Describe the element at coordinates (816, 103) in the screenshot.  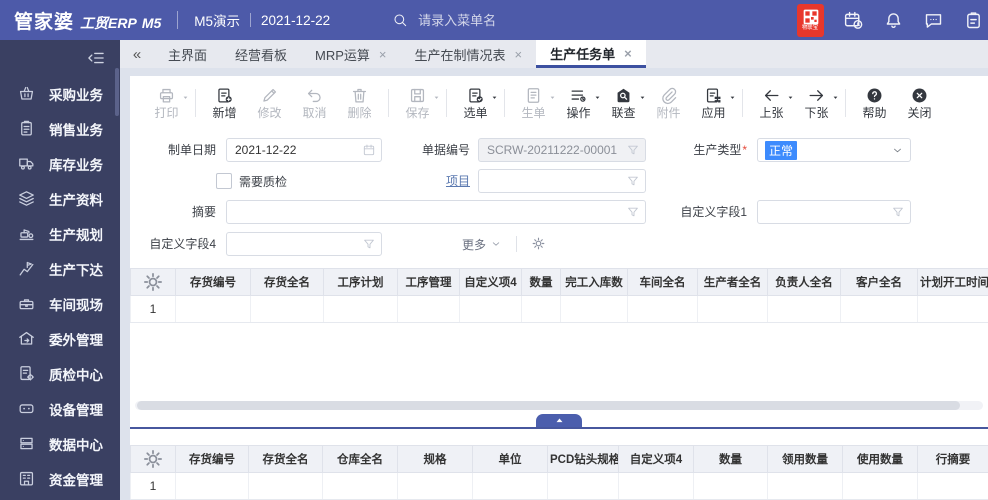
I see `next-button: 下张` at that location.